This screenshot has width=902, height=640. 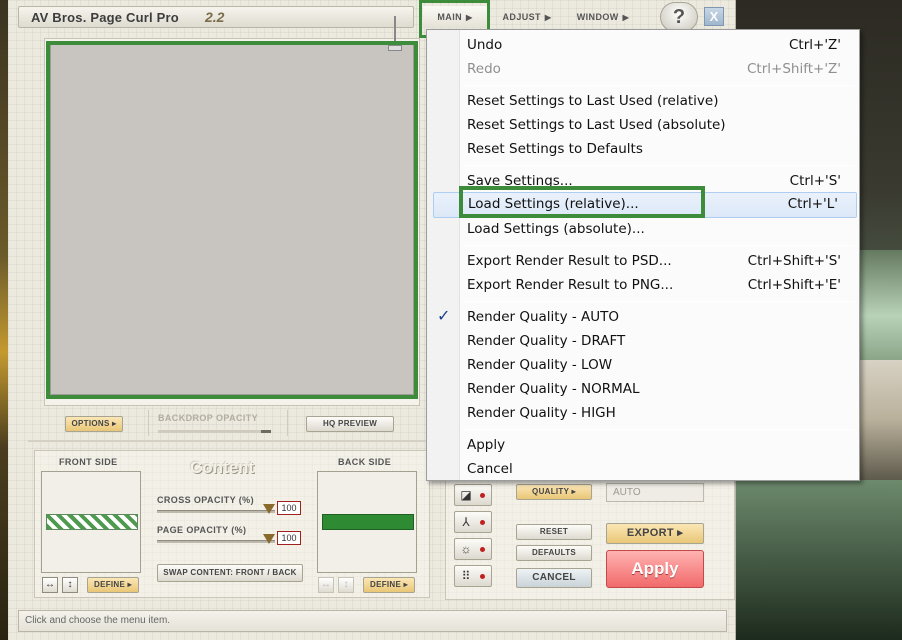 What do you see at coordinates (466, 495) in the screenshot?
I see `diagonal-box-icon: ◪` at bounding box center [466, 495].